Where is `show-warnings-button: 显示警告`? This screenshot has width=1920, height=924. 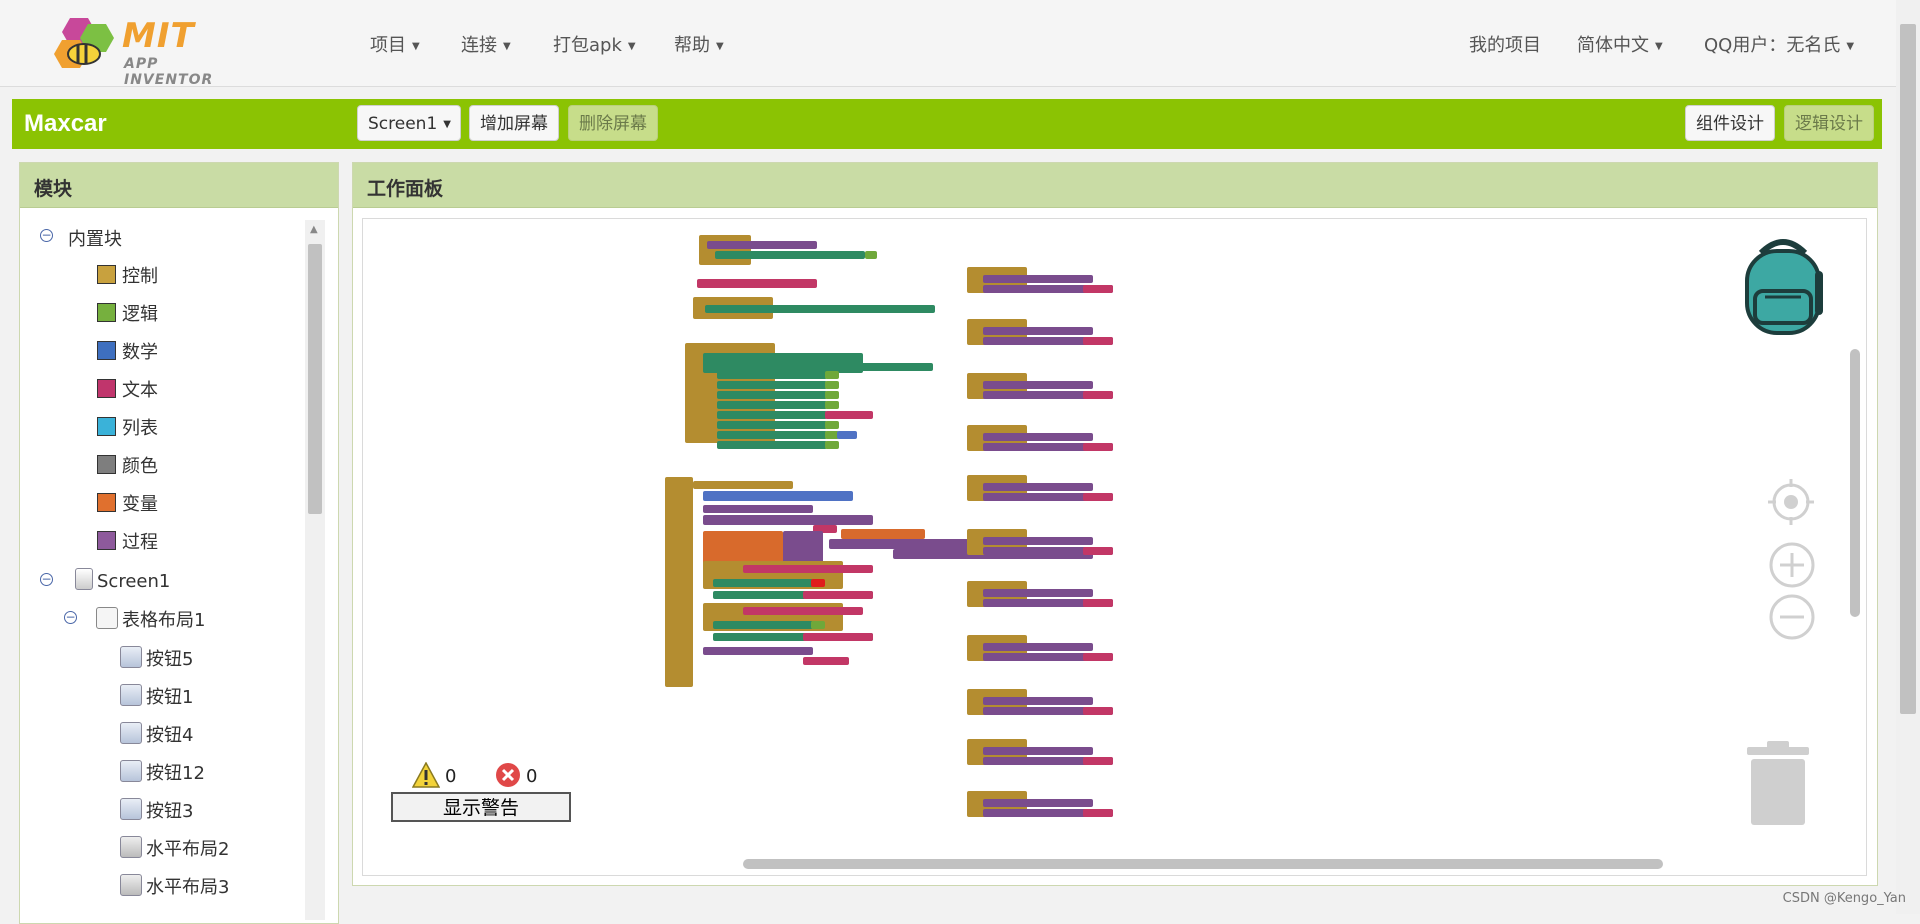
show-warnings-button: 显示警告 is located at coordinates (481, 807).